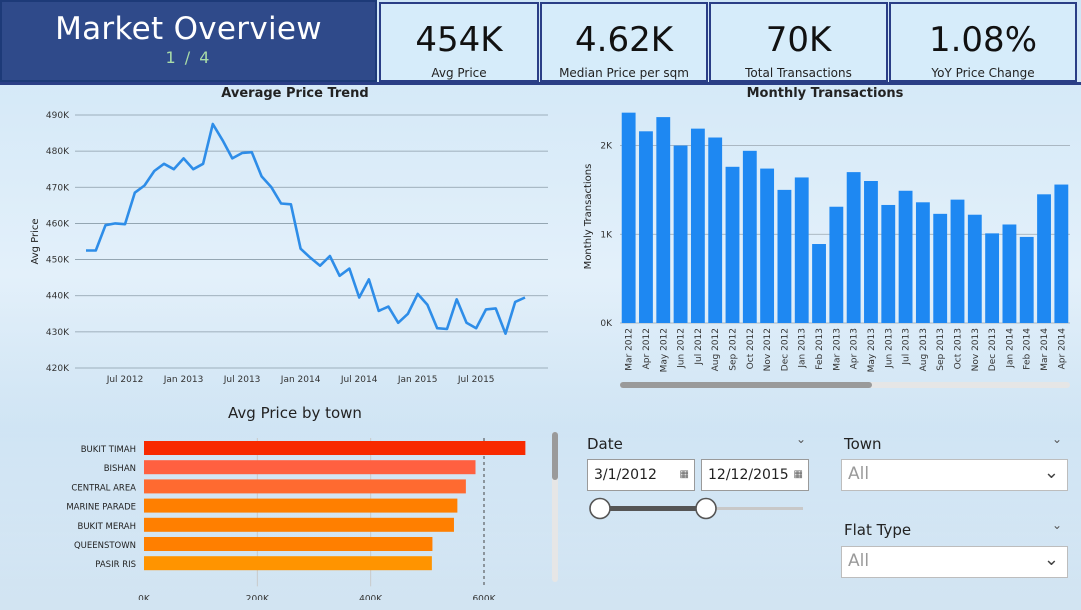 This screenshot has width=1081, height=610. What do you see at coordinates (606, 324) in the screenshot?
I see `y-tick-label: 0K` at bounding box center [606, 324].